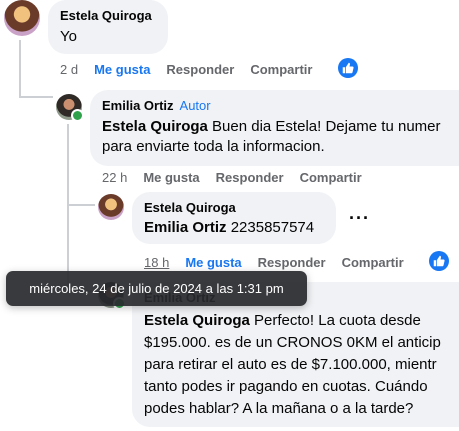 This screenshot has height=431, width=459. Describe the element at coordinates (185, 227) in the screenshot. I see `mention-link: Emilia Ortiz` at that location.